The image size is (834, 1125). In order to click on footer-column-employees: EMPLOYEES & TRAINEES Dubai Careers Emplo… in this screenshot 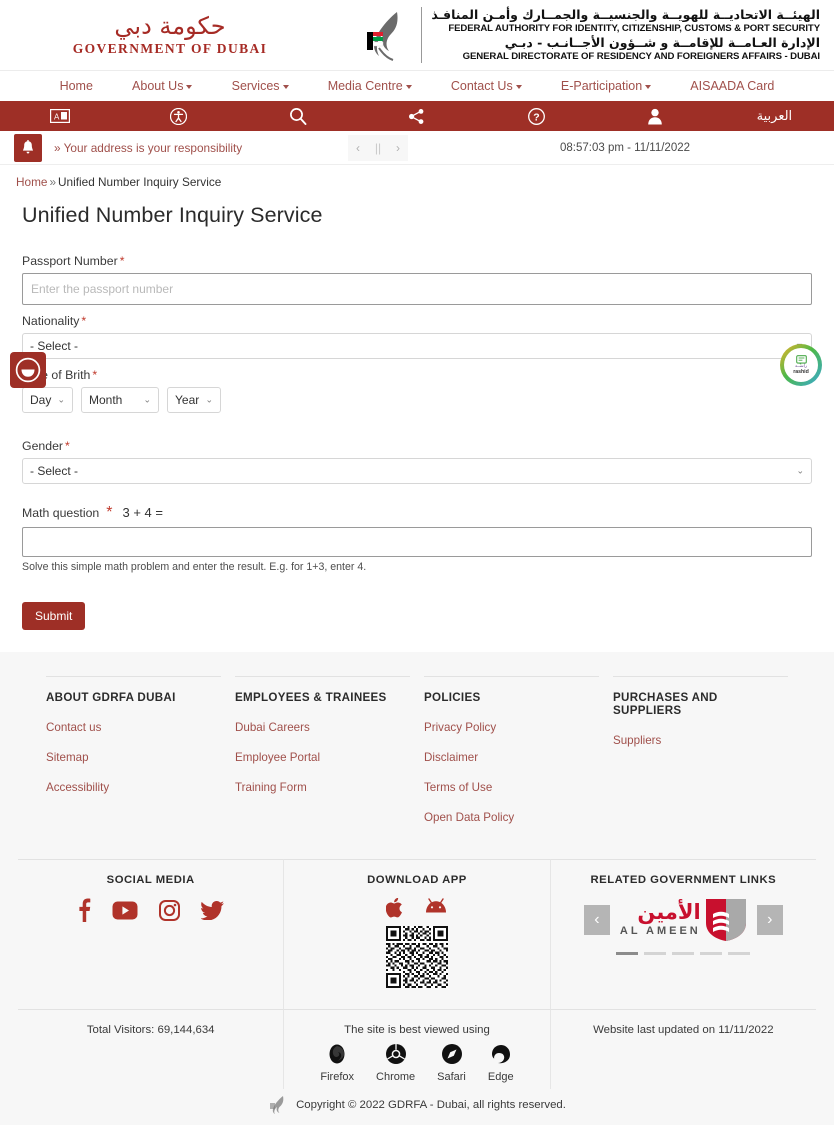, I will do `click(322, 758)`.